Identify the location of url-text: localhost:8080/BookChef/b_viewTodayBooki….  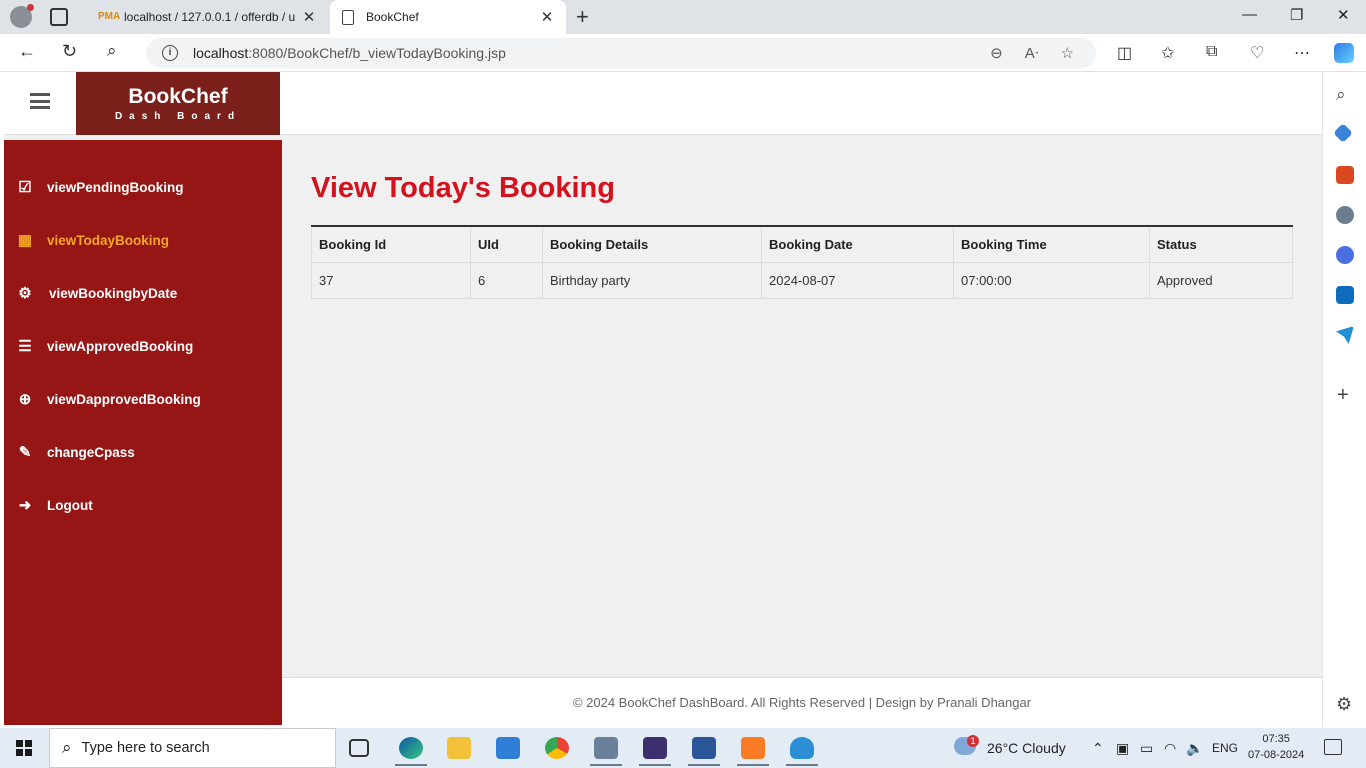
(591, 53).